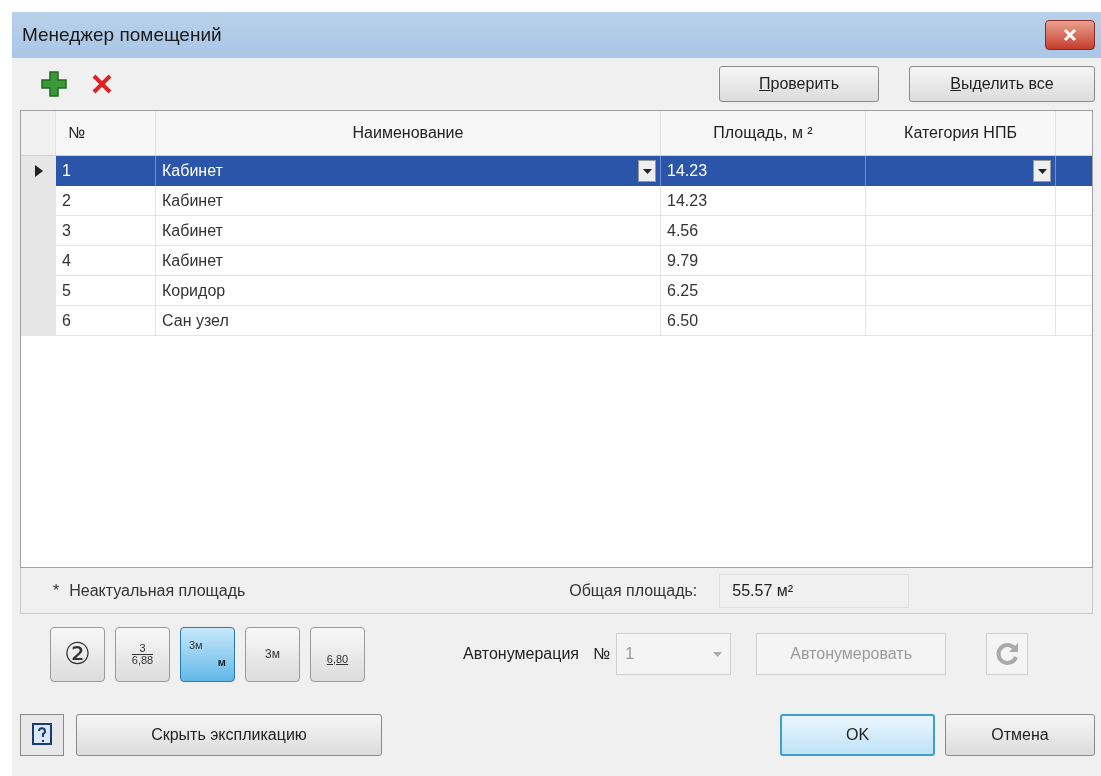 This screenshot has height=776, width=1101. What do you see at coordinates (683, 230) in the screenshot?
I see `table-cell-text: 4.56` at bounding box center [683, 230].